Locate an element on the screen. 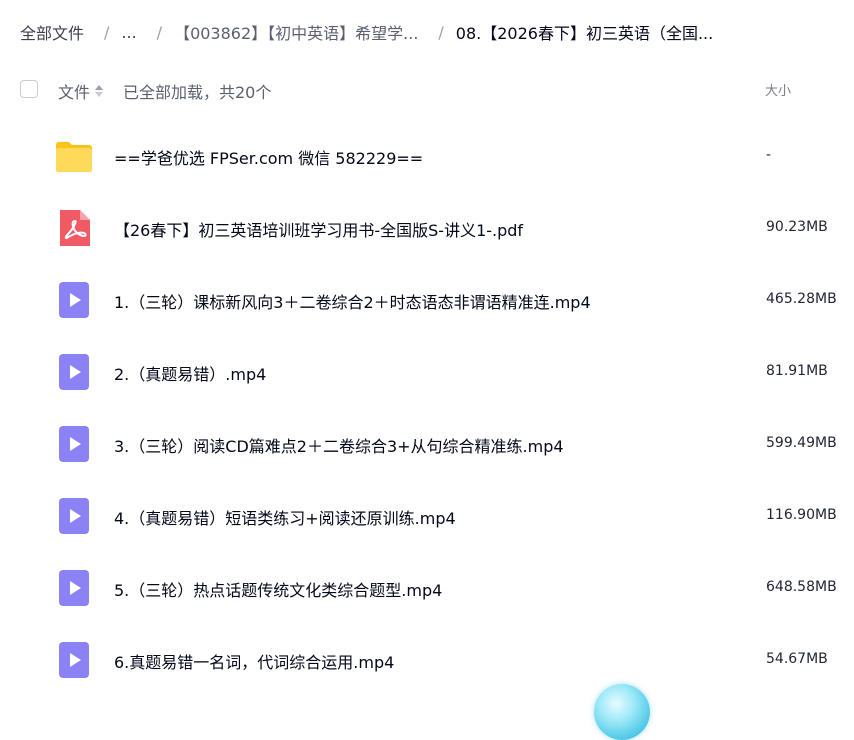 This screenshot has height=740, width=854. file-size: 599.49MB is located at coordinates (801, 443).